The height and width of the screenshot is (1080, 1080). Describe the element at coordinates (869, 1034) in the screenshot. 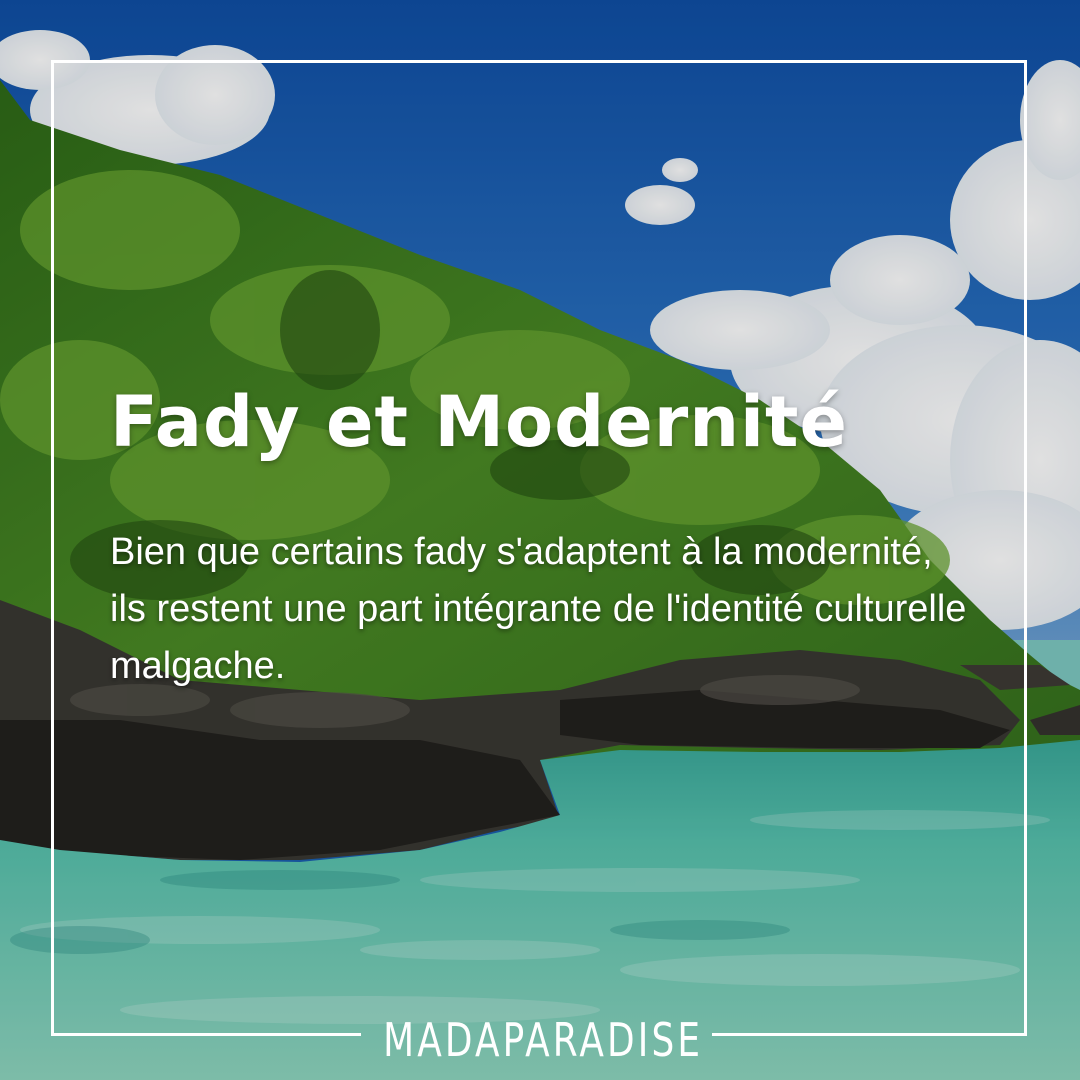

I see `frame-bottom-right-line` at that location.